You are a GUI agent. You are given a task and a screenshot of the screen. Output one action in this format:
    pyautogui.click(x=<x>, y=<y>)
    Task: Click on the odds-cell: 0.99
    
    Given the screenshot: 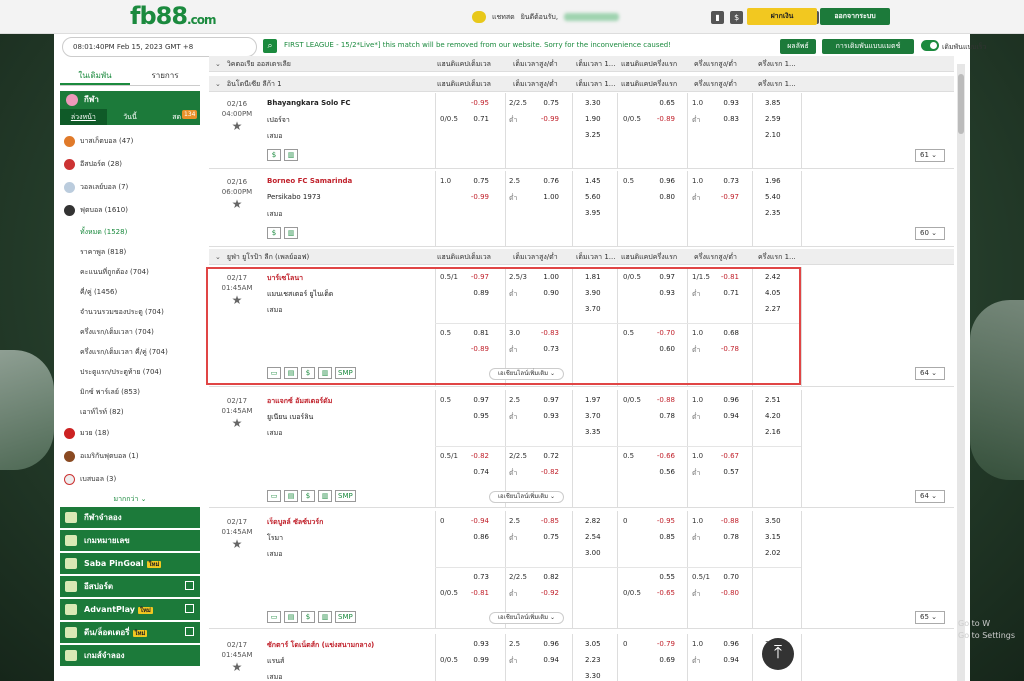 What is the action you would take?
    pyautogui.click(x=465, y=660)
    